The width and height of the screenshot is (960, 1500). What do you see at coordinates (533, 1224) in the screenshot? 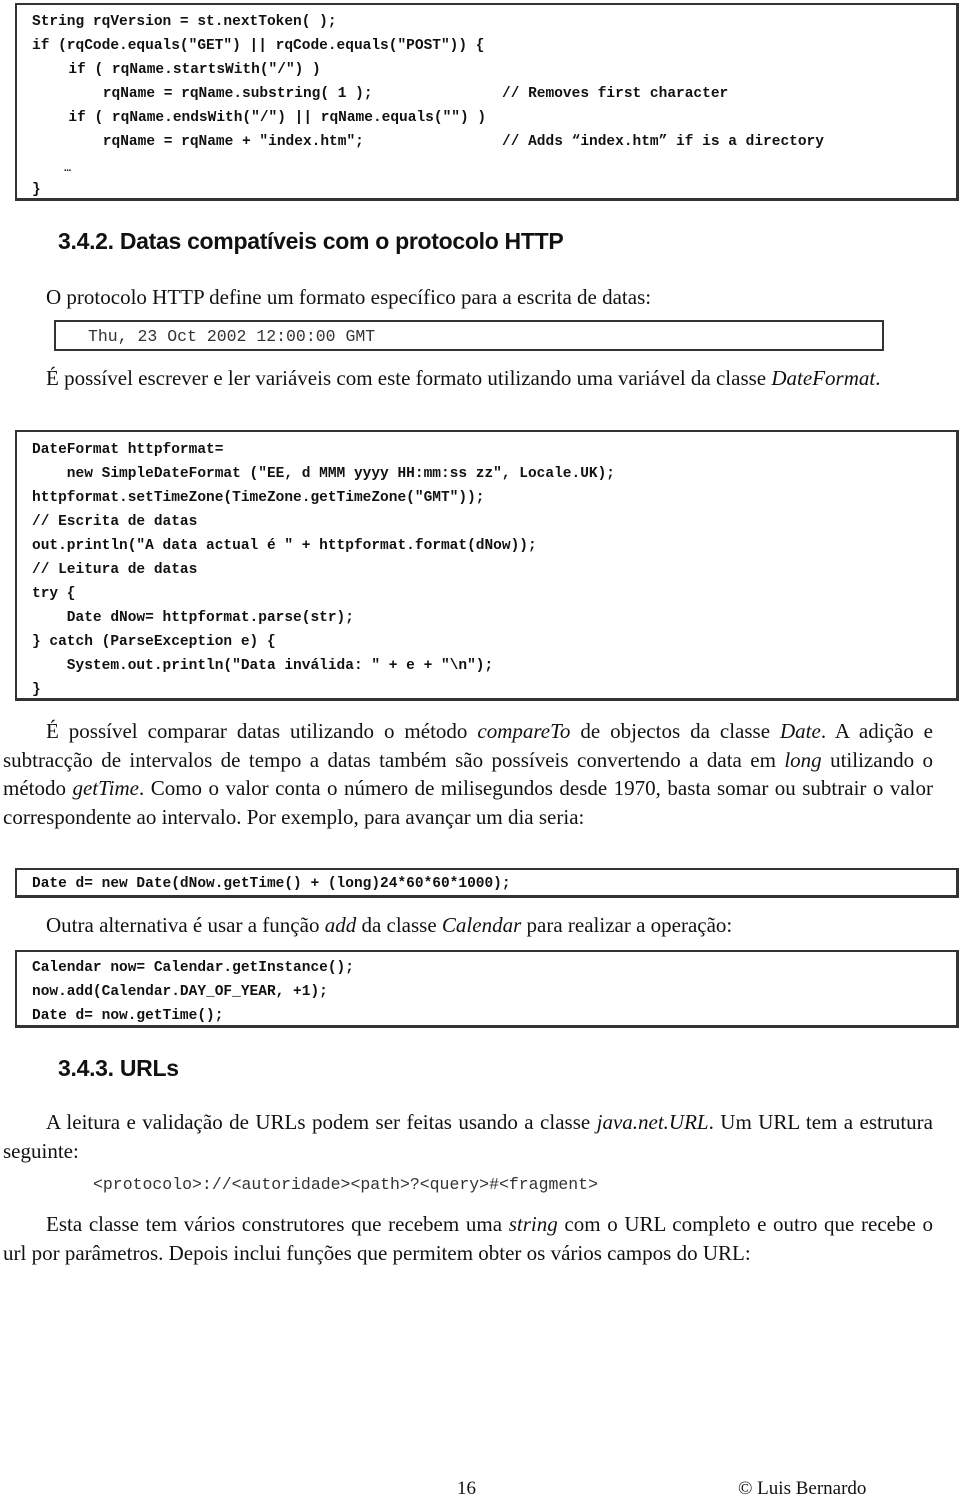
I see `type-string: string` at bounding box center [533, 1224].